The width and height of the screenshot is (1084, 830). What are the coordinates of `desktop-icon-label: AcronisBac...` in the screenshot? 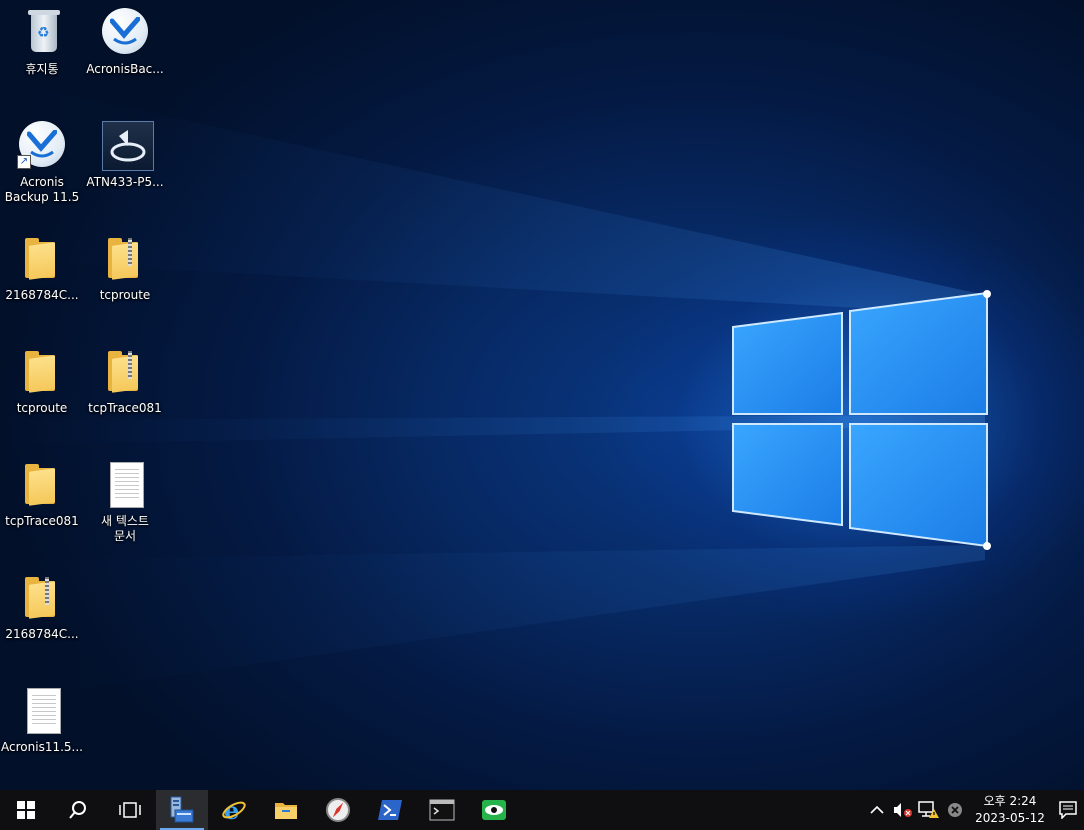 It's located at (125, 69).